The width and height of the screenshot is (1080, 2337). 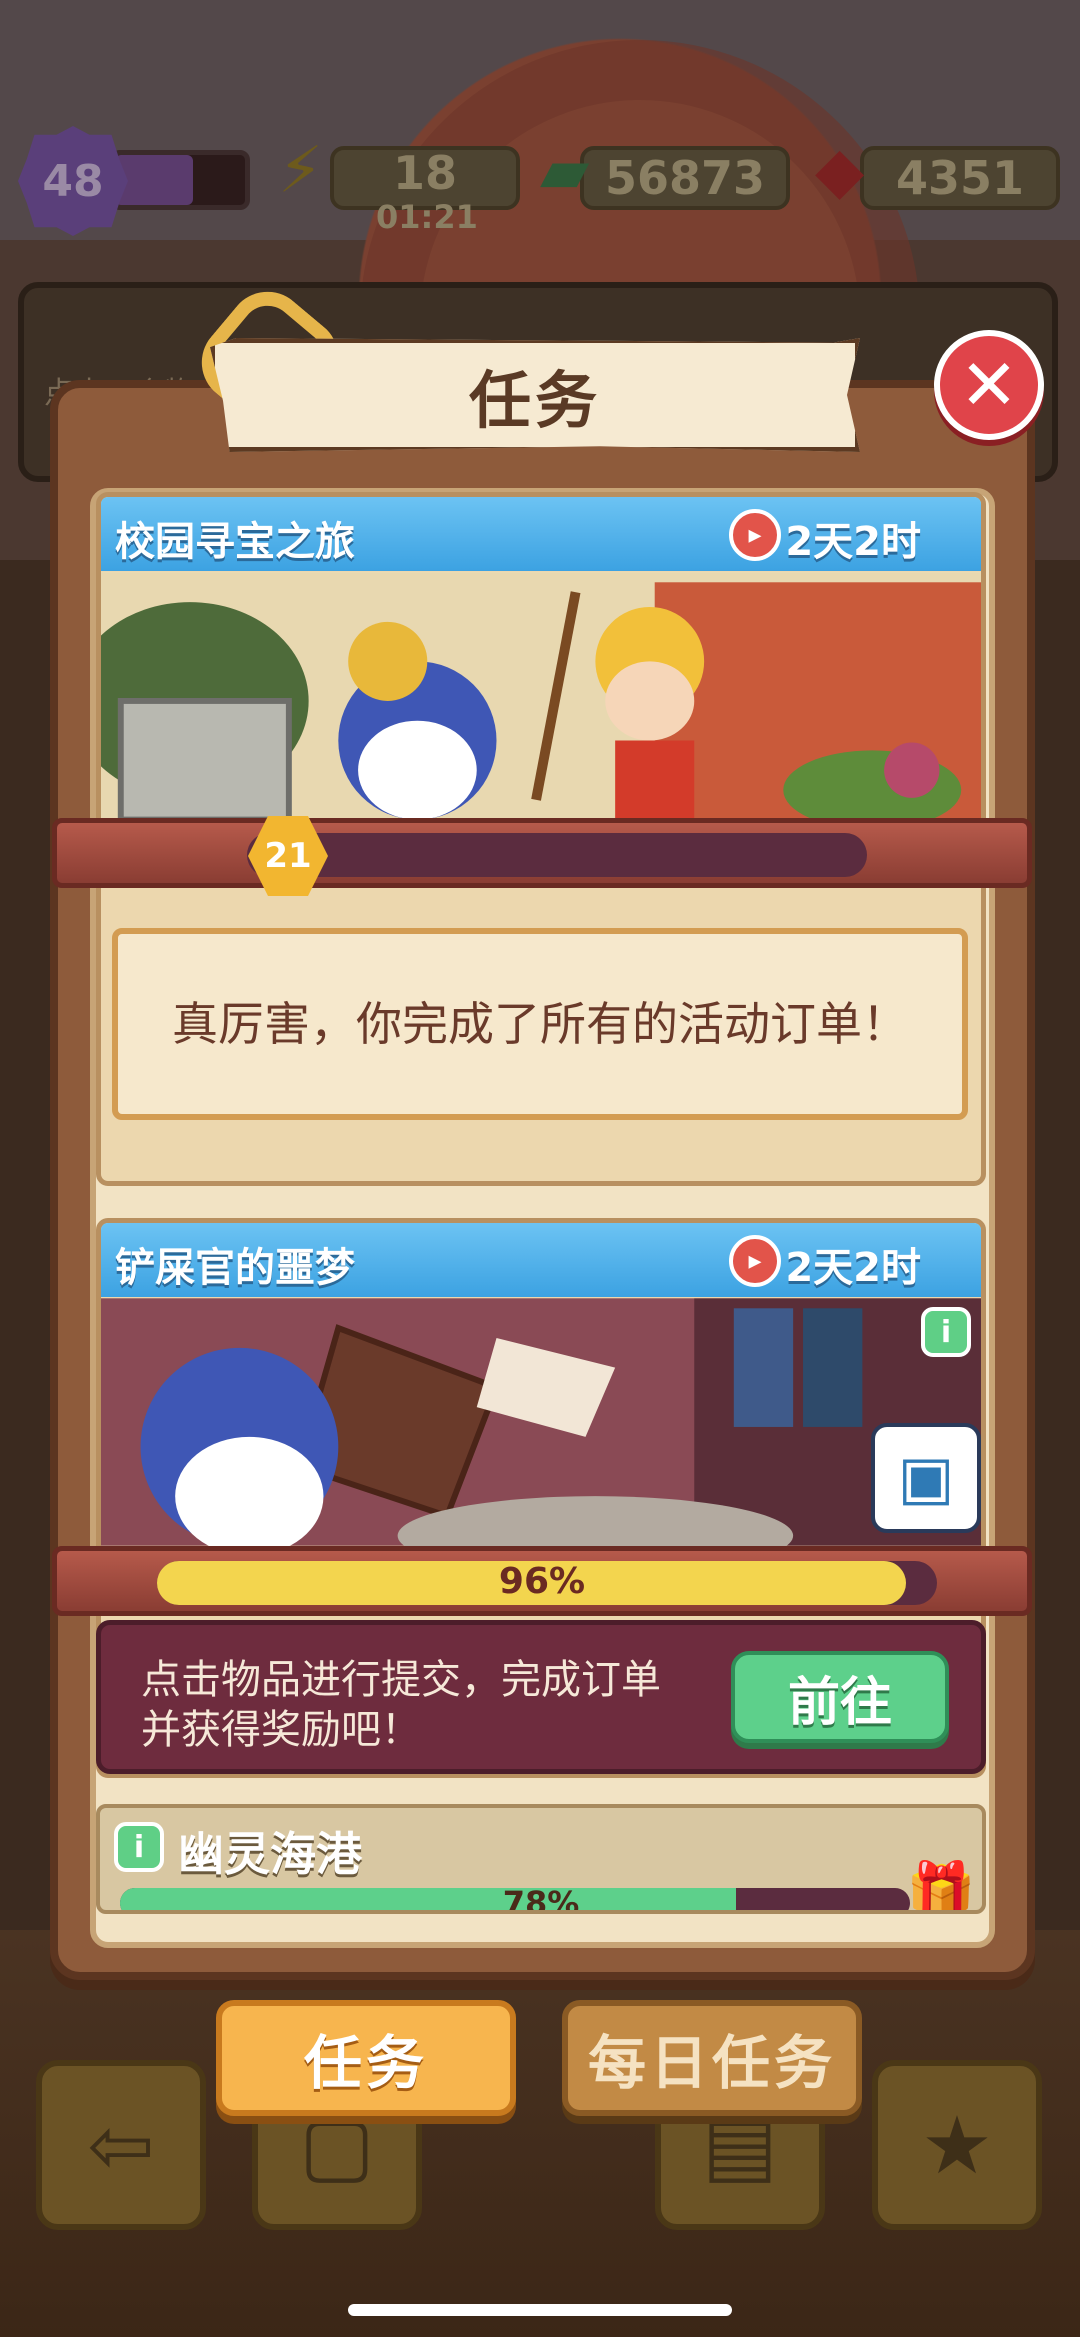 I want to click on cash-value: 56873, so click(x=685, y=178).